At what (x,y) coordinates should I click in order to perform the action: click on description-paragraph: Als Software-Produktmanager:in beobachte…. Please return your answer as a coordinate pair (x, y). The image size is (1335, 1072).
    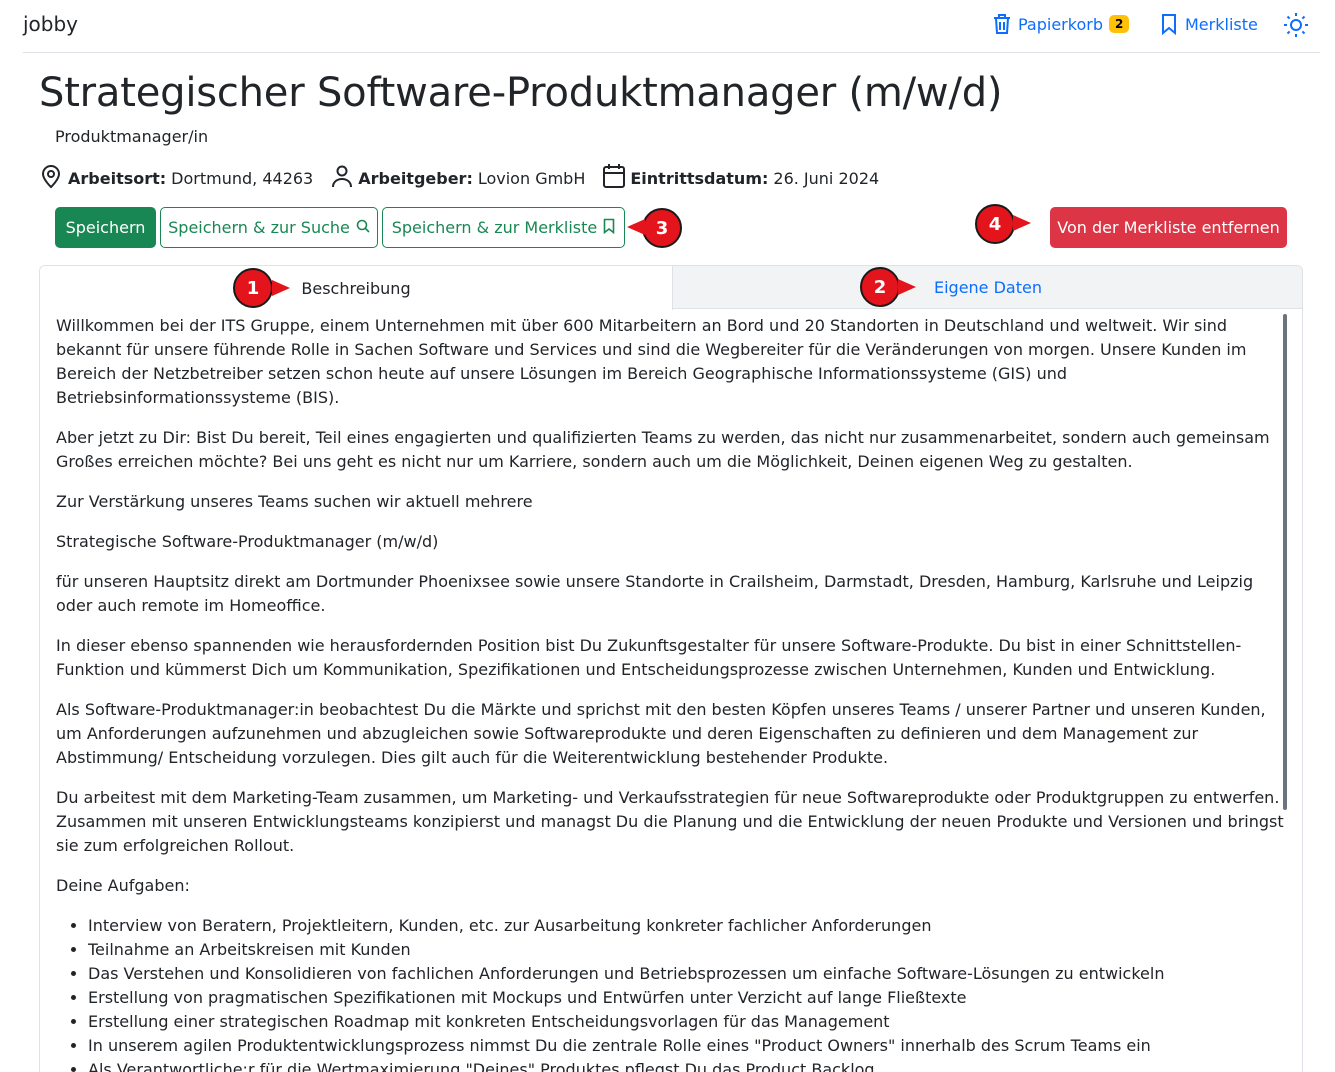
    Looking at the image, I should click on (661, 733).